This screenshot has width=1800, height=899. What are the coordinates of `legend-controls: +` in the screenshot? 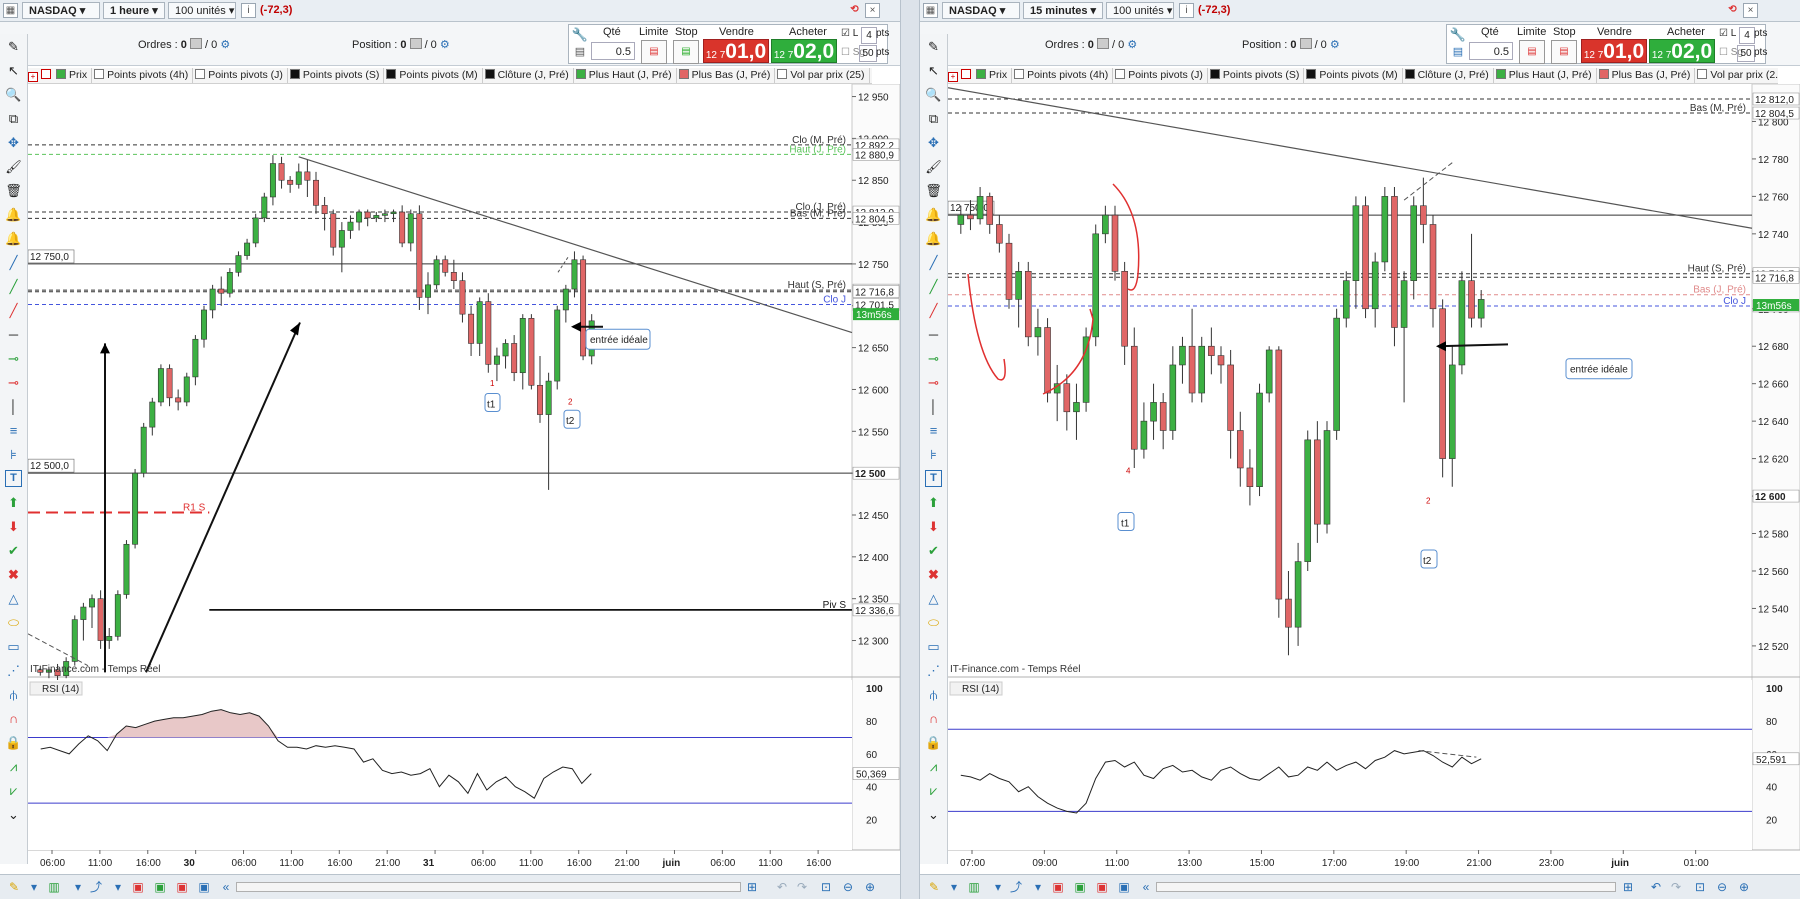 It's located at (961, 75).